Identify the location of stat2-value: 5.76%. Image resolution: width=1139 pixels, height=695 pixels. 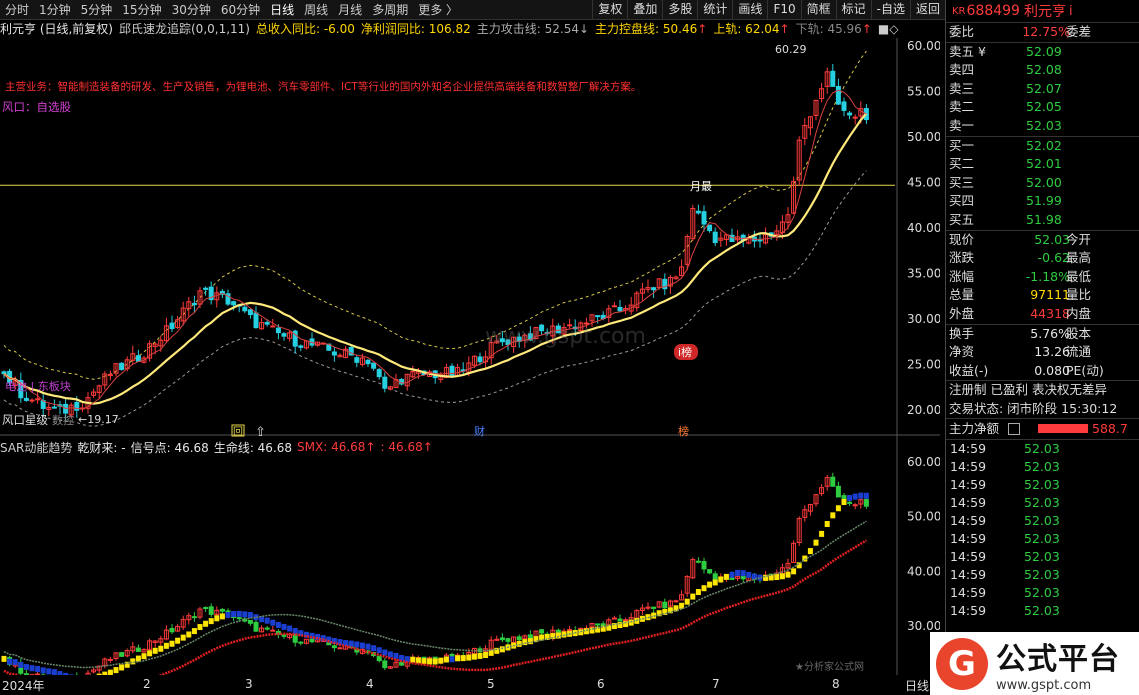
(1050, 333).